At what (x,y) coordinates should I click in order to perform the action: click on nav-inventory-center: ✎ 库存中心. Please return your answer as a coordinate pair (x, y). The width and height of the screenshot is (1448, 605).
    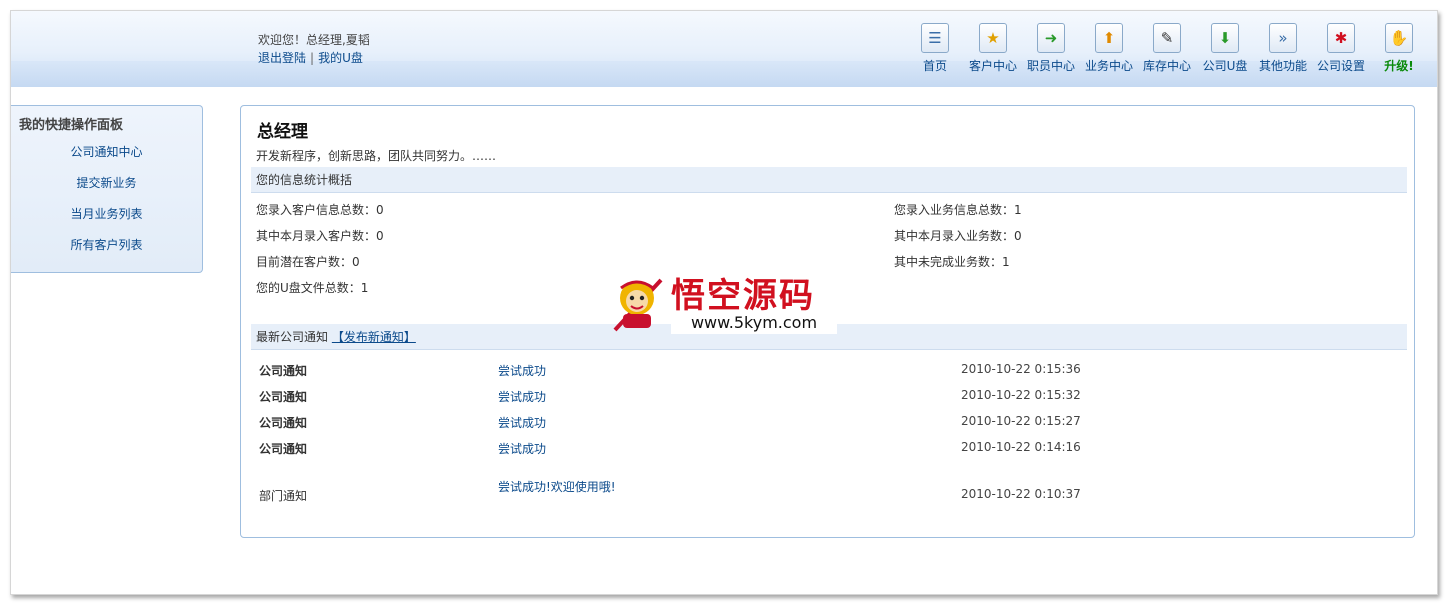
    Looking at the image, I should click on (1167, 48).